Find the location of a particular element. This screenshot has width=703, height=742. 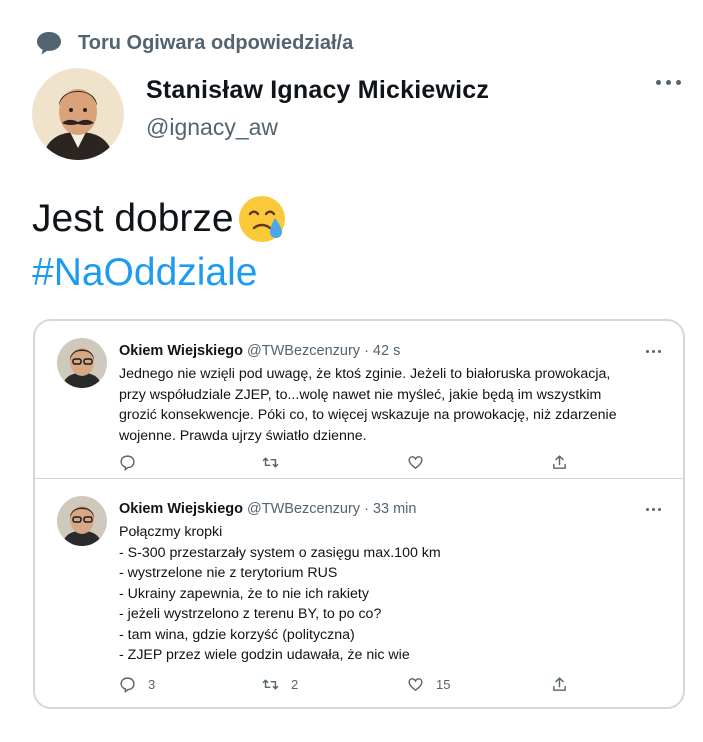

retweet-button is located at coordinates (276, 462).